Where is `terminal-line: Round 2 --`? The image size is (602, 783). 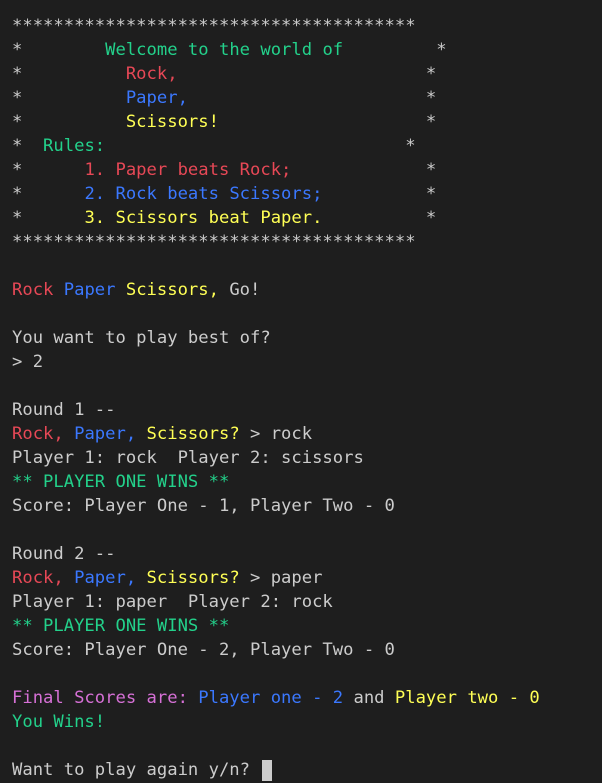 terminal-line: Round 2 -- is located at coordinates (63, 554).